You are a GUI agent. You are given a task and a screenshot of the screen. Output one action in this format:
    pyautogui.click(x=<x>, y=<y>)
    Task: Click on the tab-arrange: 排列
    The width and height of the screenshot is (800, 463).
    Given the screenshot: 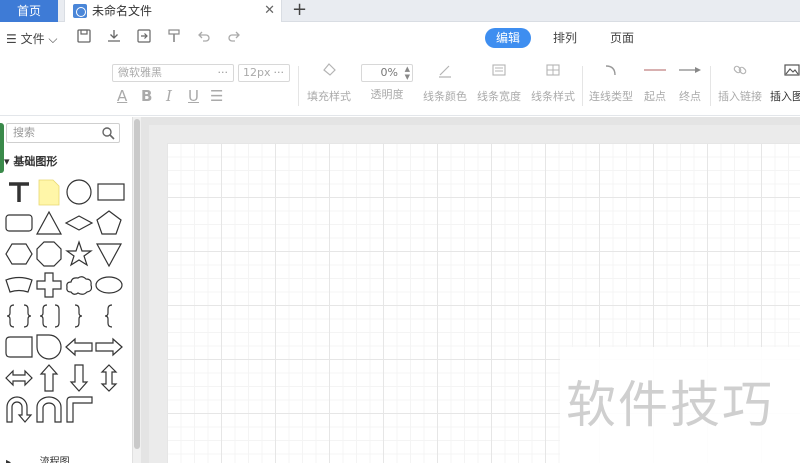 What is the action you would take?
    pyautogui.click(x=565, y=38)
    